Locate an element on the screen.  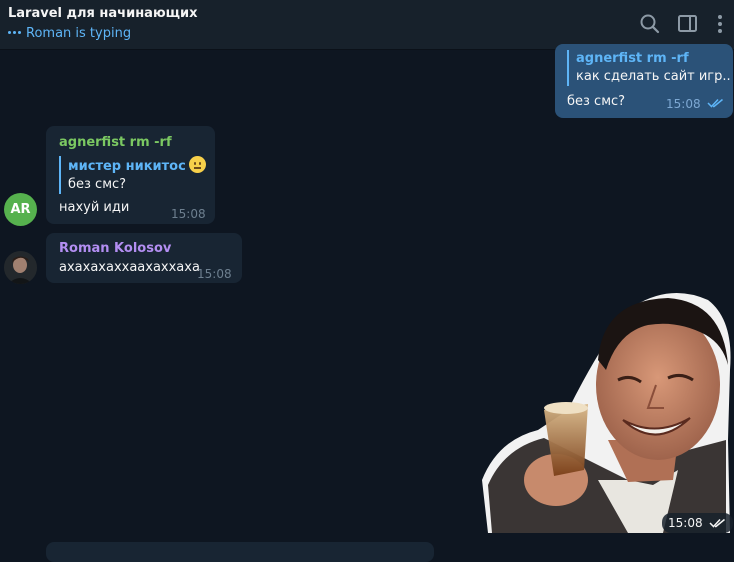
chat-title: Laravel для начинающих is located at coordinates (102, 13).